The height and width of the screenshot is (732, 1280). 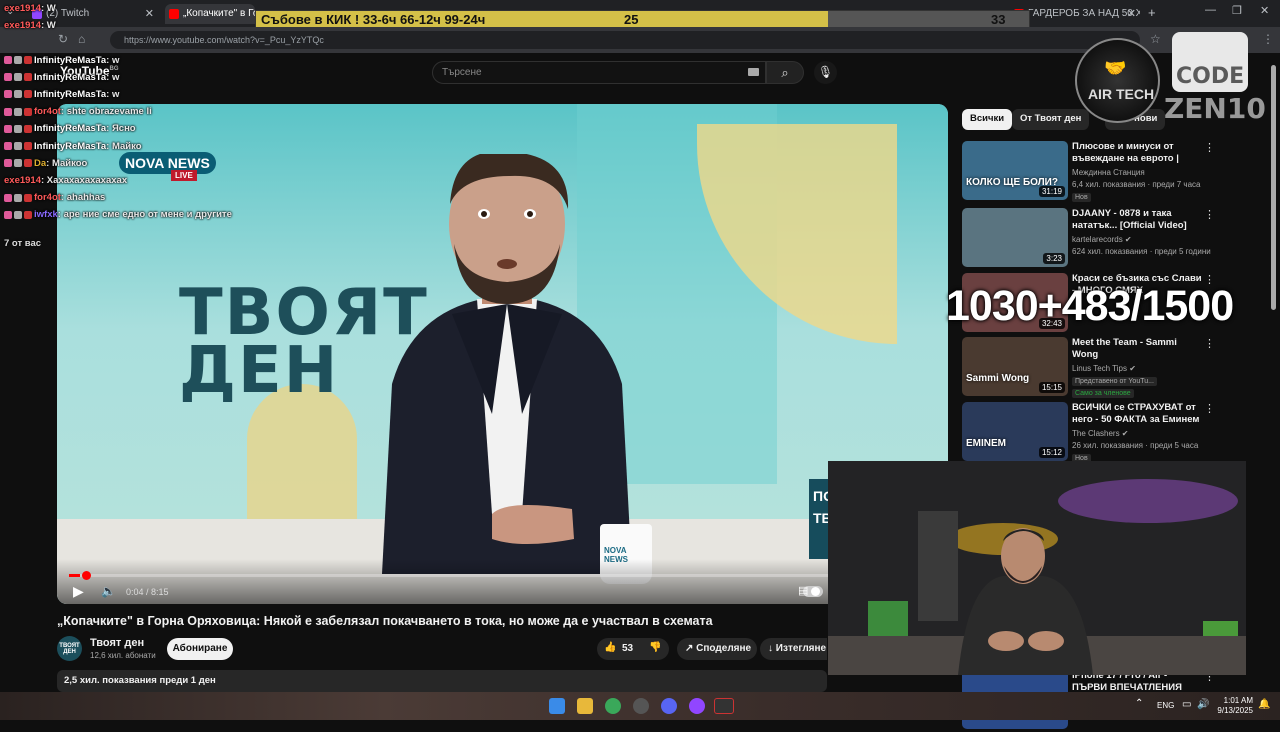 I want to click on new-tab-icon: +, so click(x=1152, y=12).